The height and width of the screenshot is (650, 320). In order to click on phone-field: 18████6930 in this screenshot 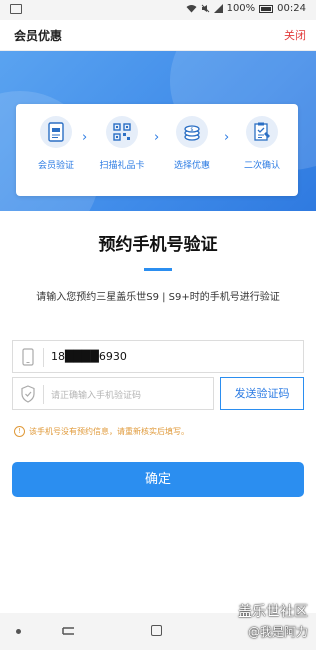, I will do `click(158, 356)`.